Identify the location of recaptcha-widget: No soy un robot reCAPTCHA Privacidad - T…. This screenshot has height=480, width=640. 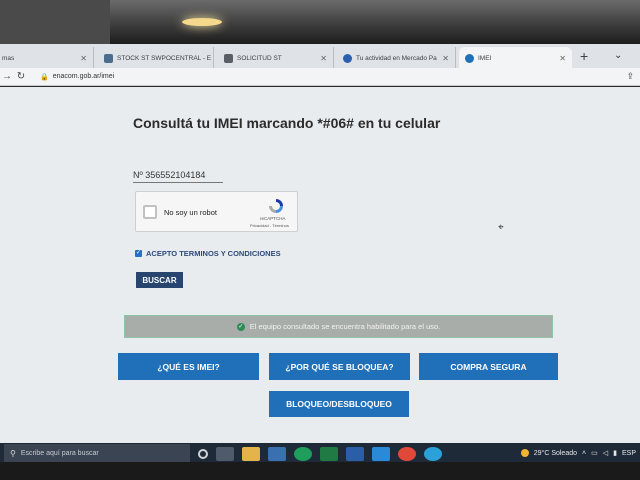
(216, 211).